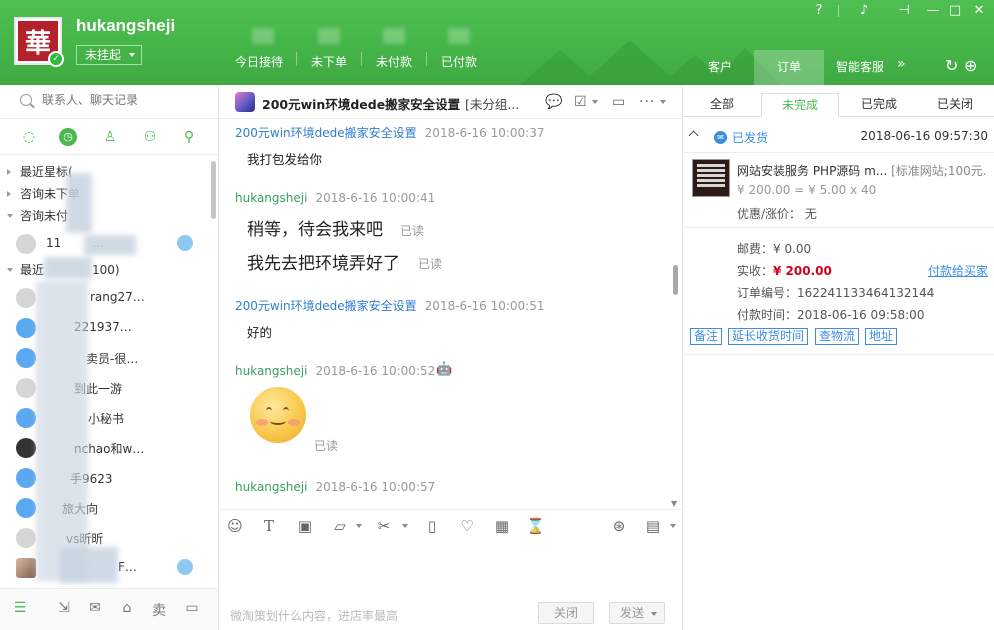  Describe the element at coordinates (750, 138) in the screenshot. I see `order-status: 已发货` at that location.